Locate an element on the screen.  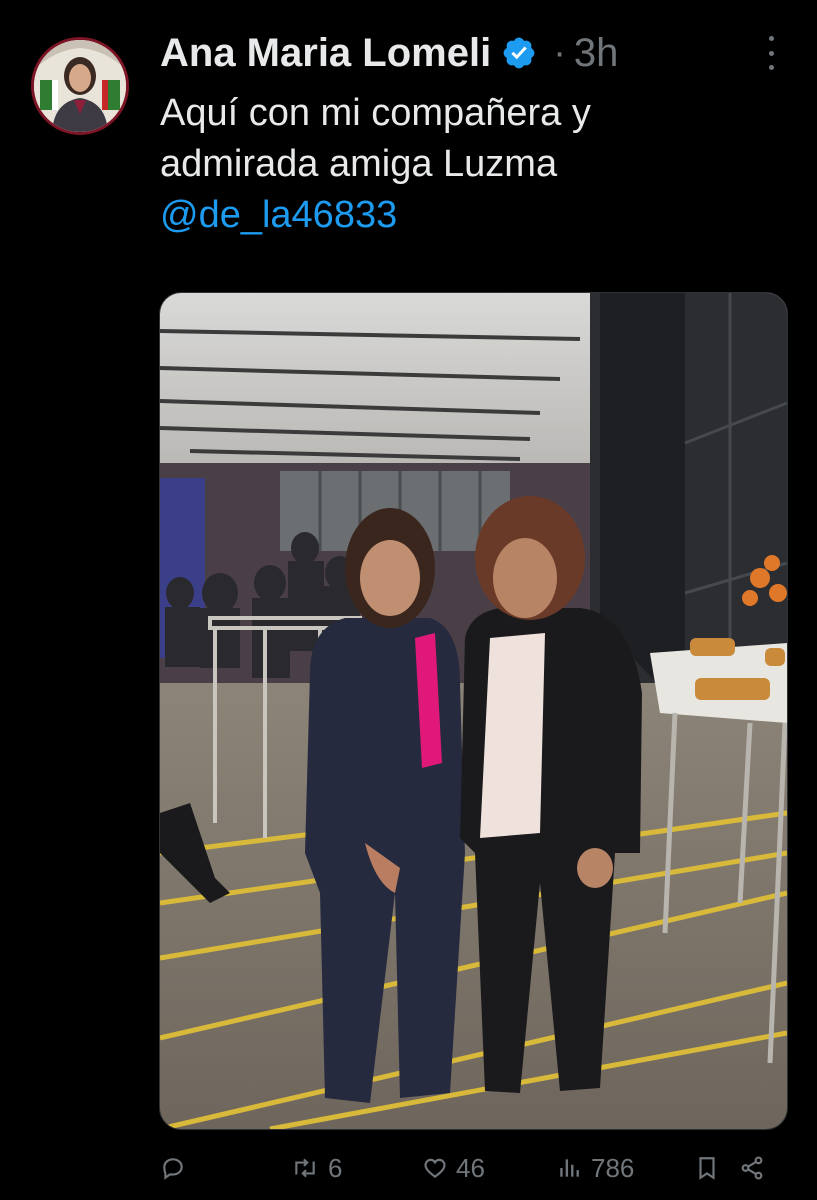
like-count: 46 is located at coordinates (470, 1167).